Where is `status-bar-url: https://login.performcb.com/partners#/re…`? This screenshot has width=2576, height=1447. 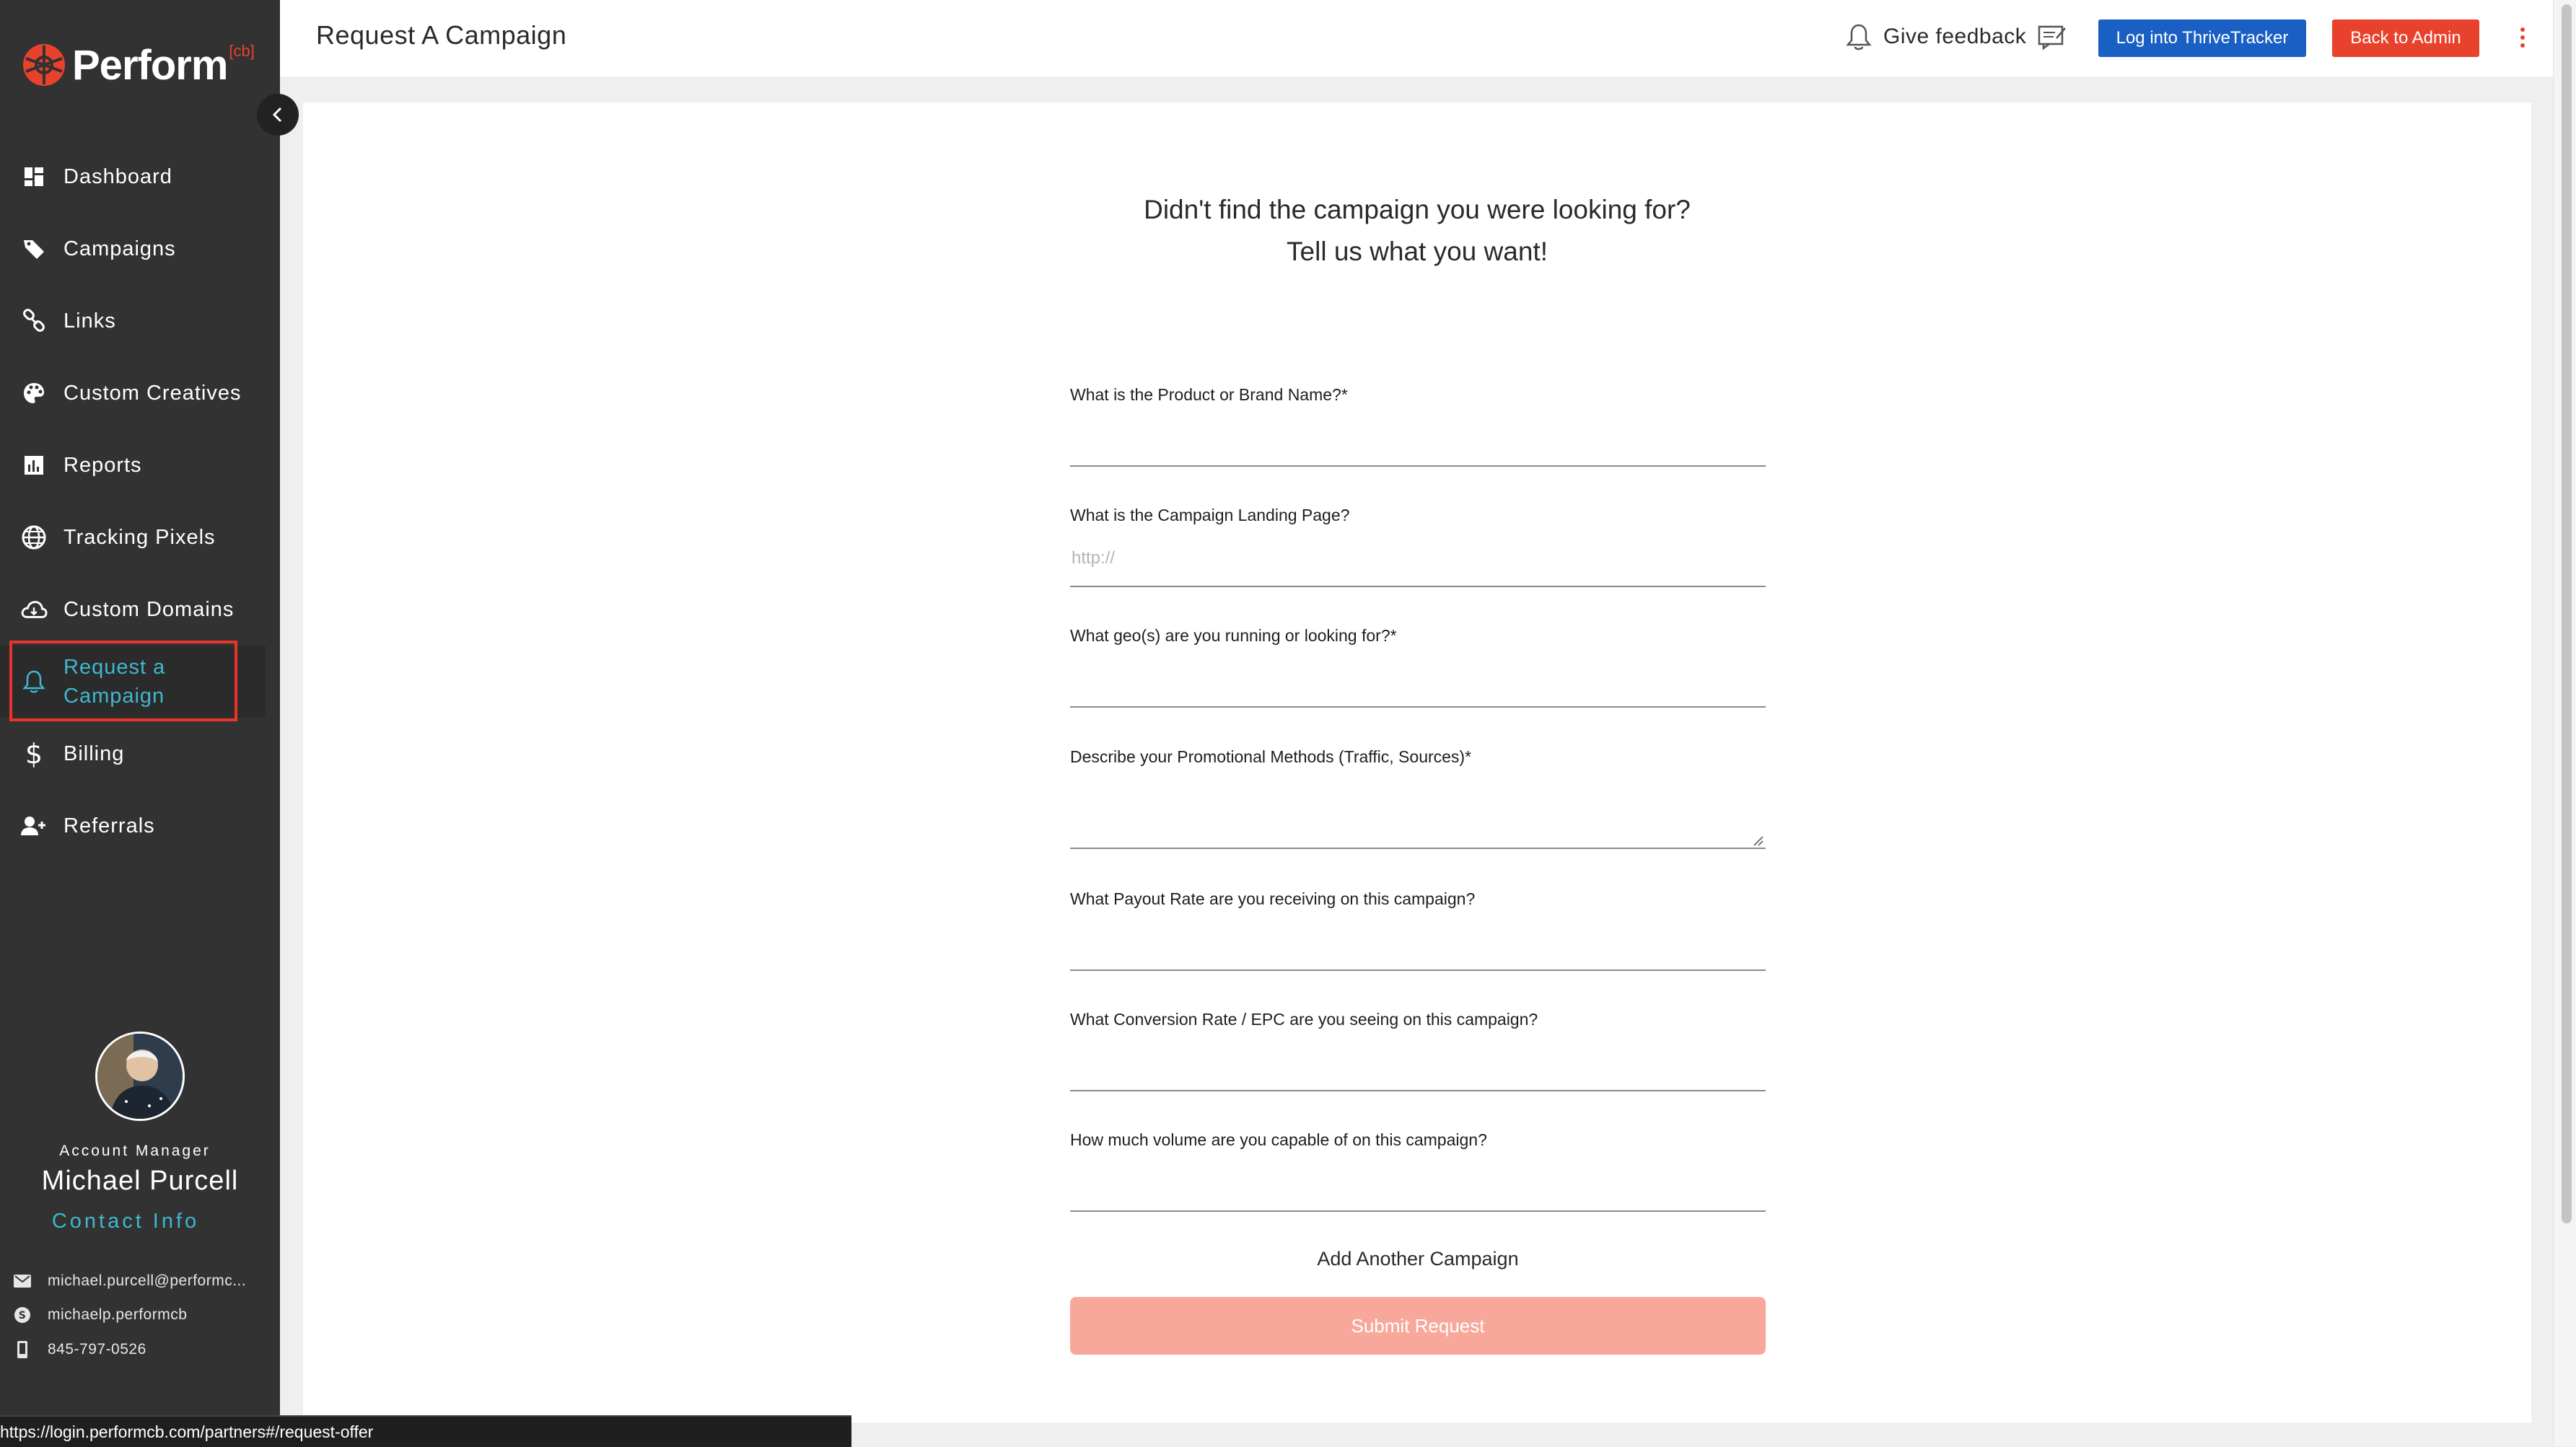
status-bar-url: https://login.performcb.com/partners#/re… is located at coordinates (425, 1431).